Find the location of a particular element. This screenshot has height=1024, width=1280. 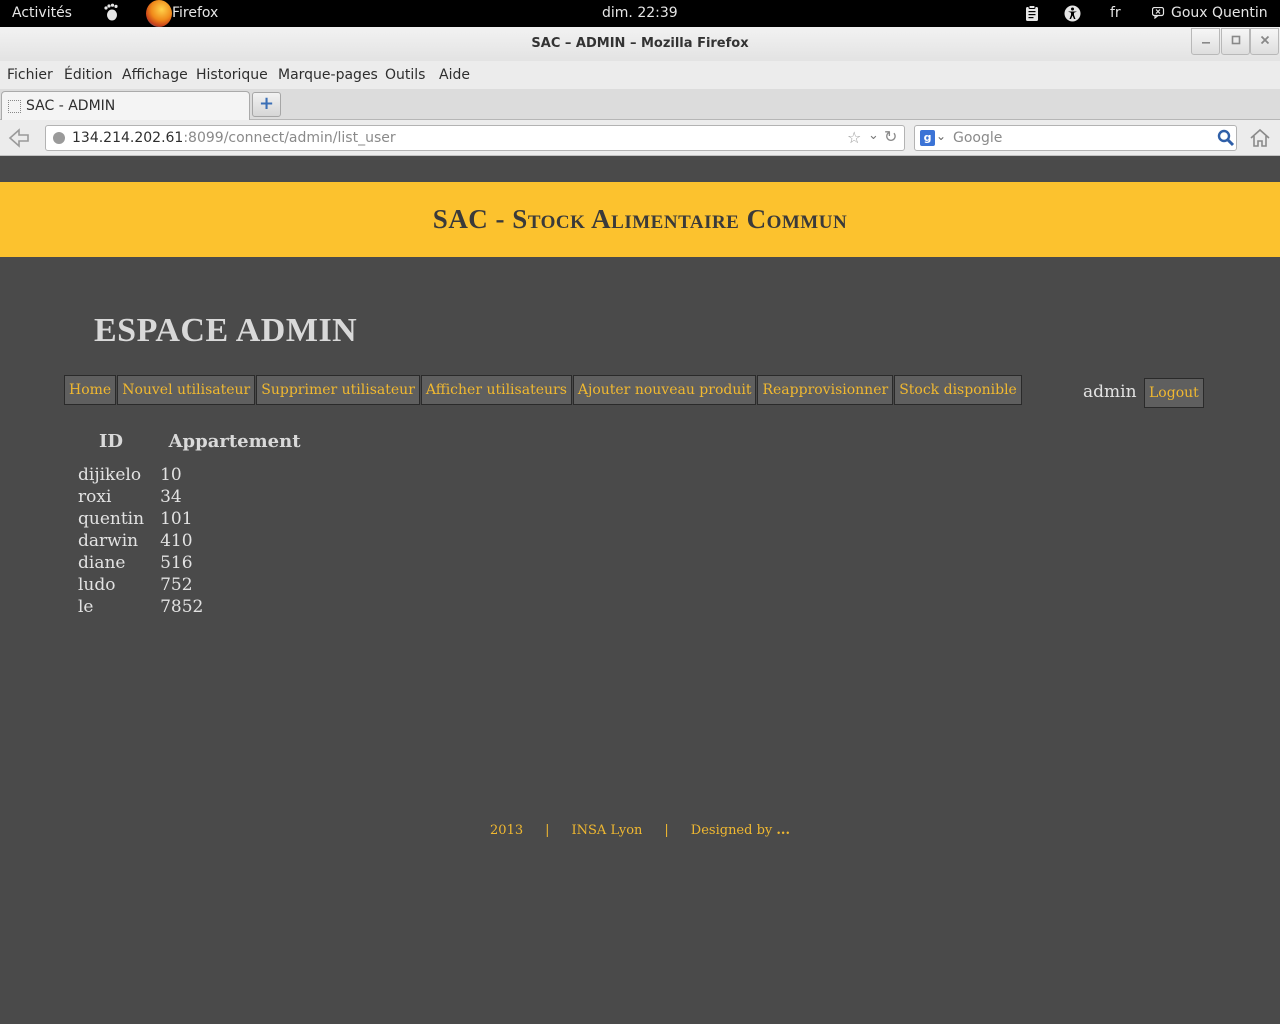

tab-label: SAC - ADMIN is located at coordinates (71, 106).